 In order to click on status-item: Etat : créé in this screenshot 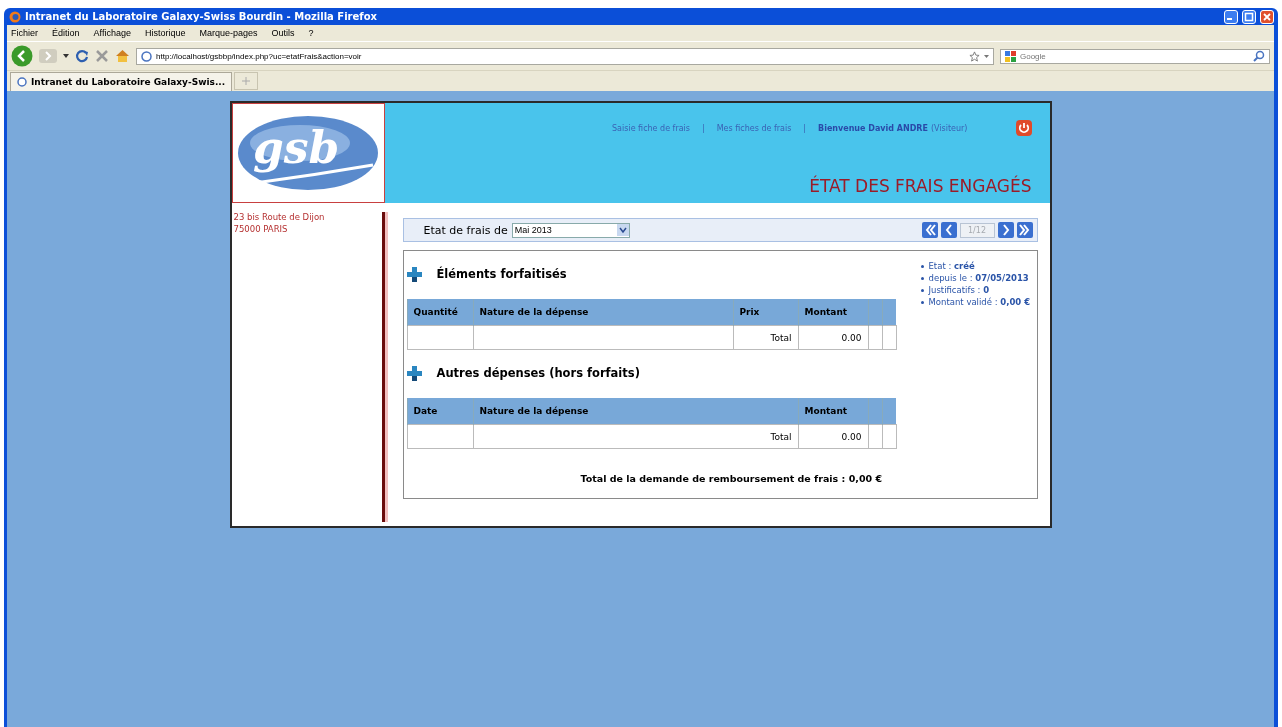, I will do `click(951, 266)`.